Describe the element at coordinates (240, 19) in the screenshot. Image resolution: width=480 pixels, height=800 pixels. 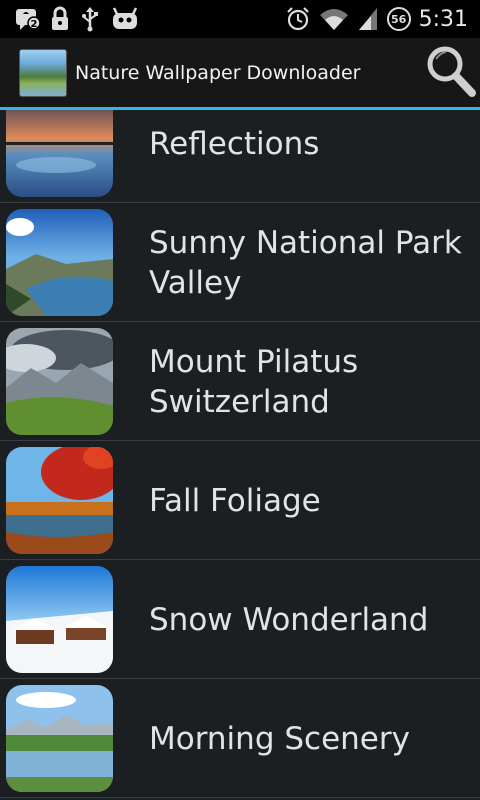
I see `status-bar: 2 56 5:31` at that location.